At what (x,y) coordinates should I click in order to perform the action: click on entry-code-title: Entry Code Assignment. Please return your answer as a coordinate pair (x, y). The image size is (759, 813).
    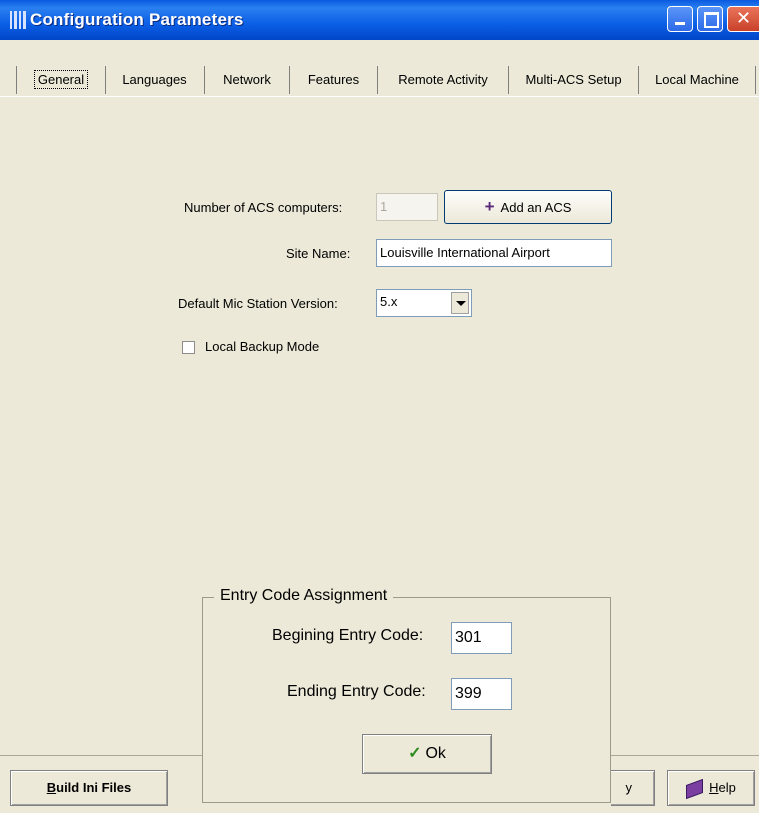
    Looking at the image, I should click on (304, 596).